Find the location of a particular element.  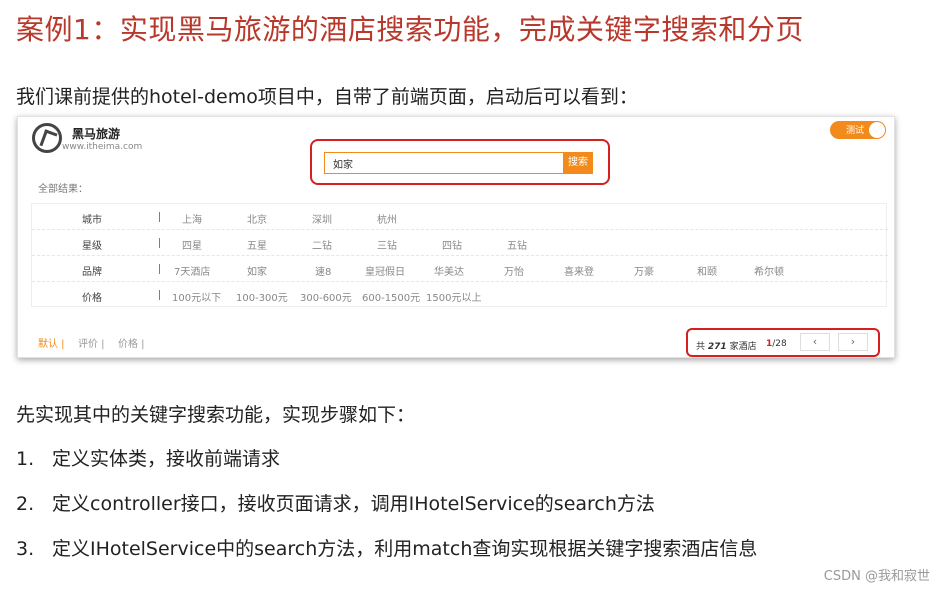

brand-url: www.itheima.com is located at coordinates (102, 147).